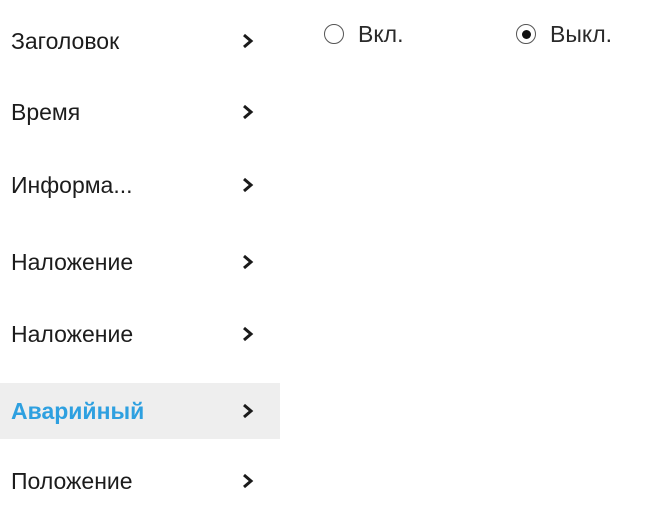 The image size is (655, 509). I want to click on sidebar-item-alarm: Аварийный, so click(140, 411).